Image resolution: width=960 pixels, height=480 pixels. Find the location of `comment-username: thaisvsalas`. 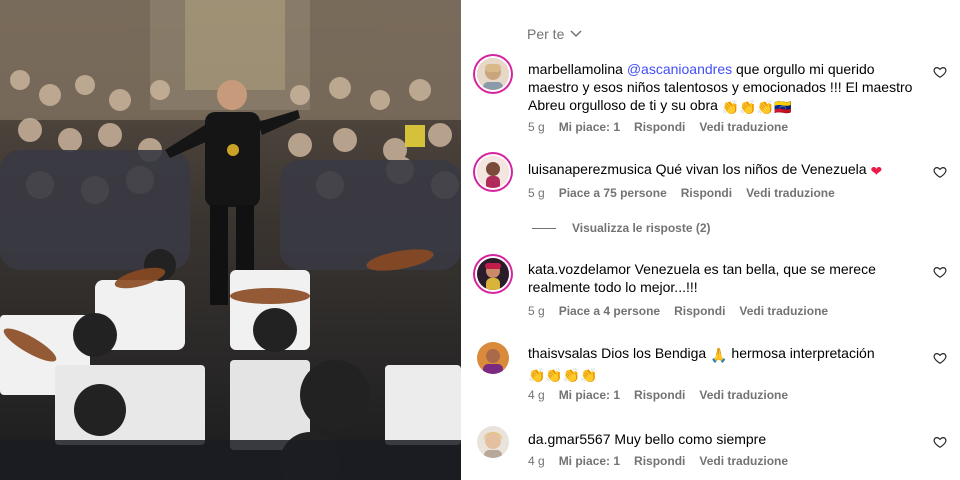

comment-username: thaisvsalas is located at coordinates (562, 353).